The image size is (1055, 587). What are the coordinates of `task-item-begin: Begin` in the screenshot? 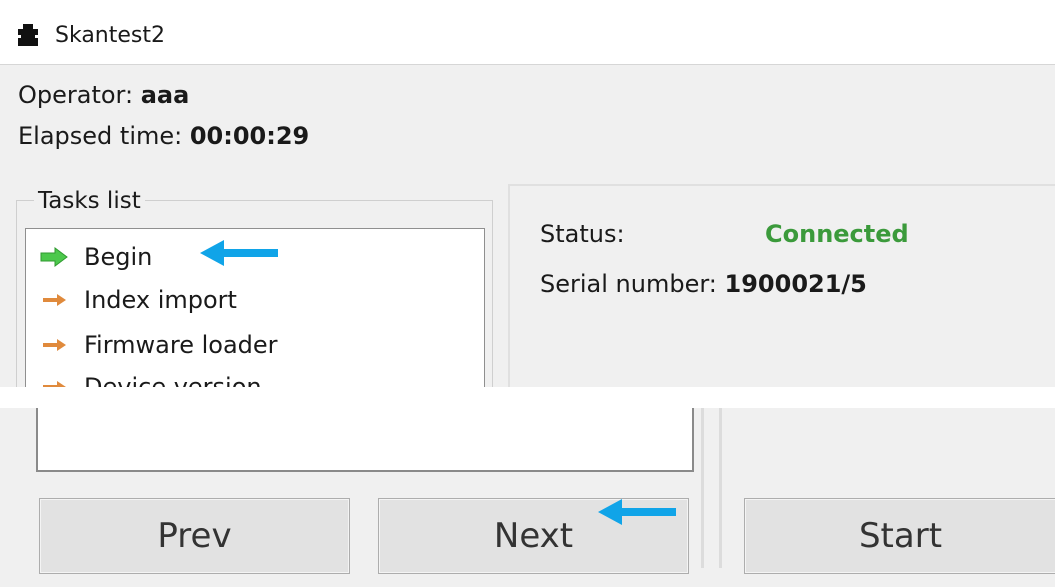 It's located at (96, 257).